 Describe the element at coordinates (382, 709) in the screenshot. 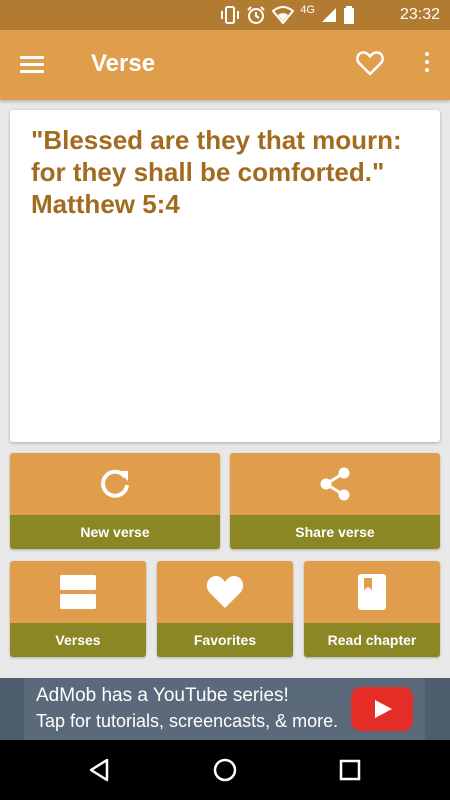

I see `youtube-play-icon` at that location.